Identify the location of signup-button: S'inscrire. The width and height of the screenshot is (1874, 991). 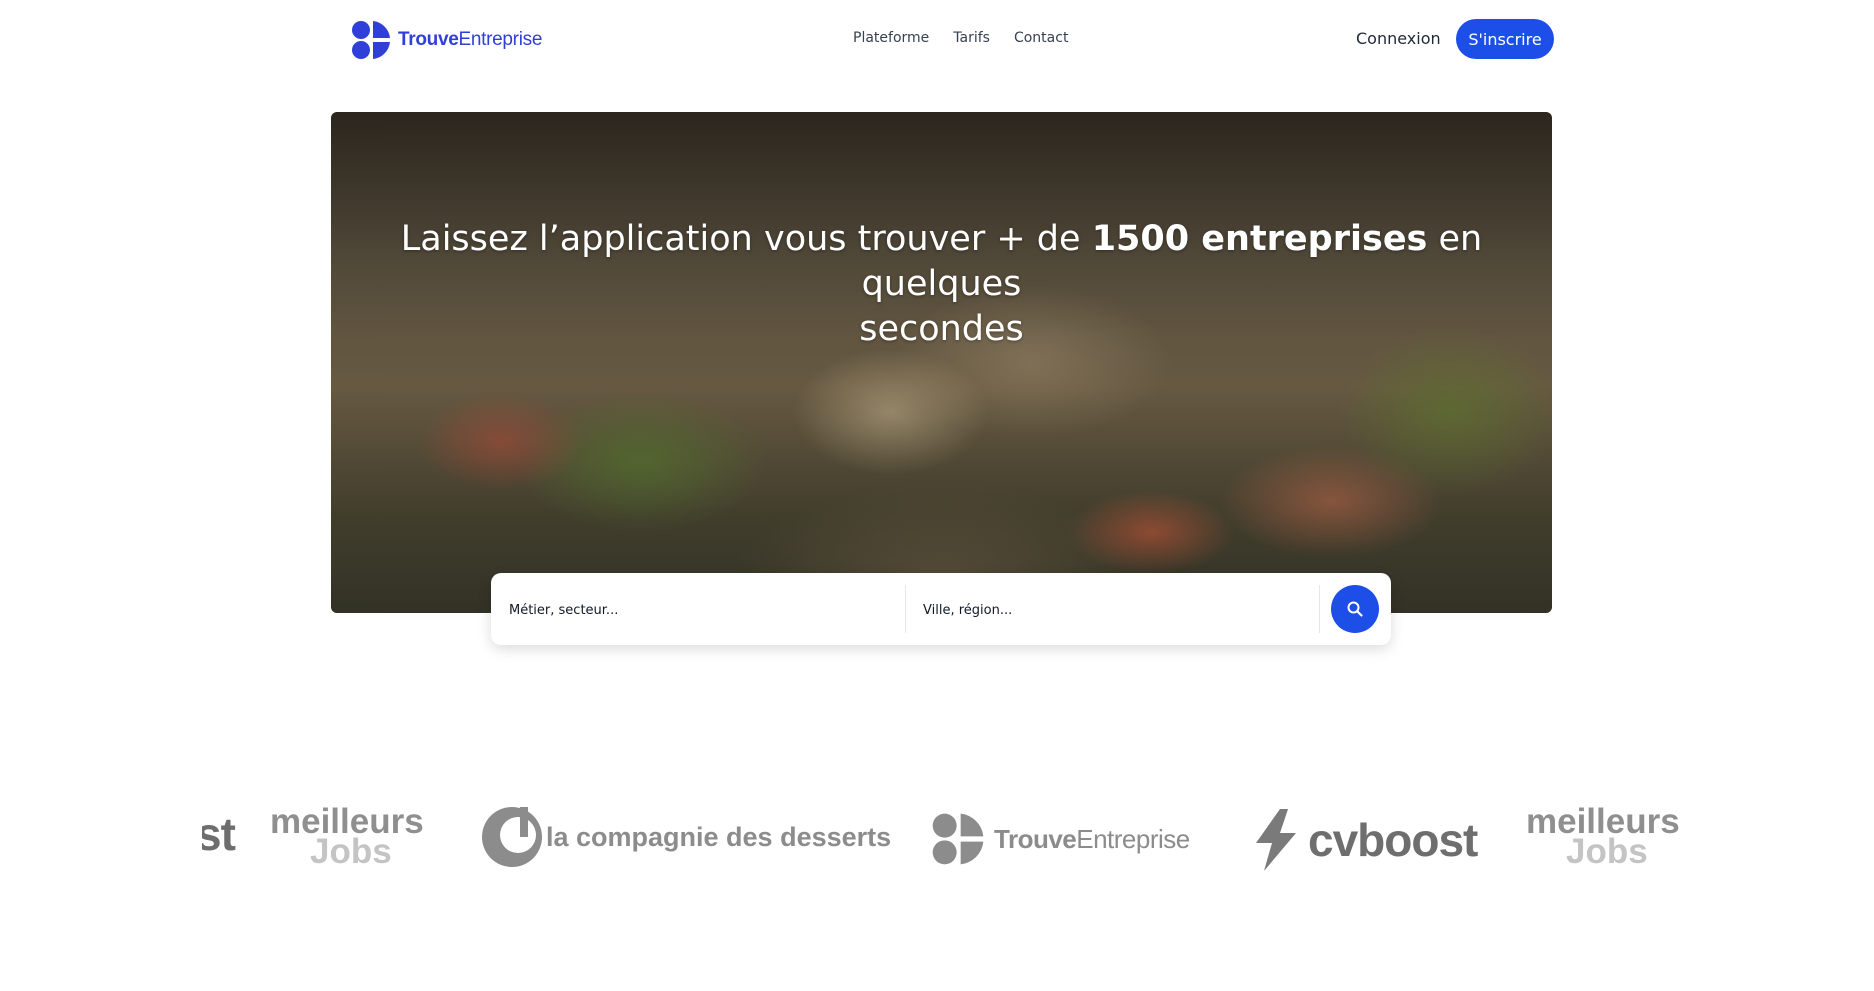
(1505, 39).